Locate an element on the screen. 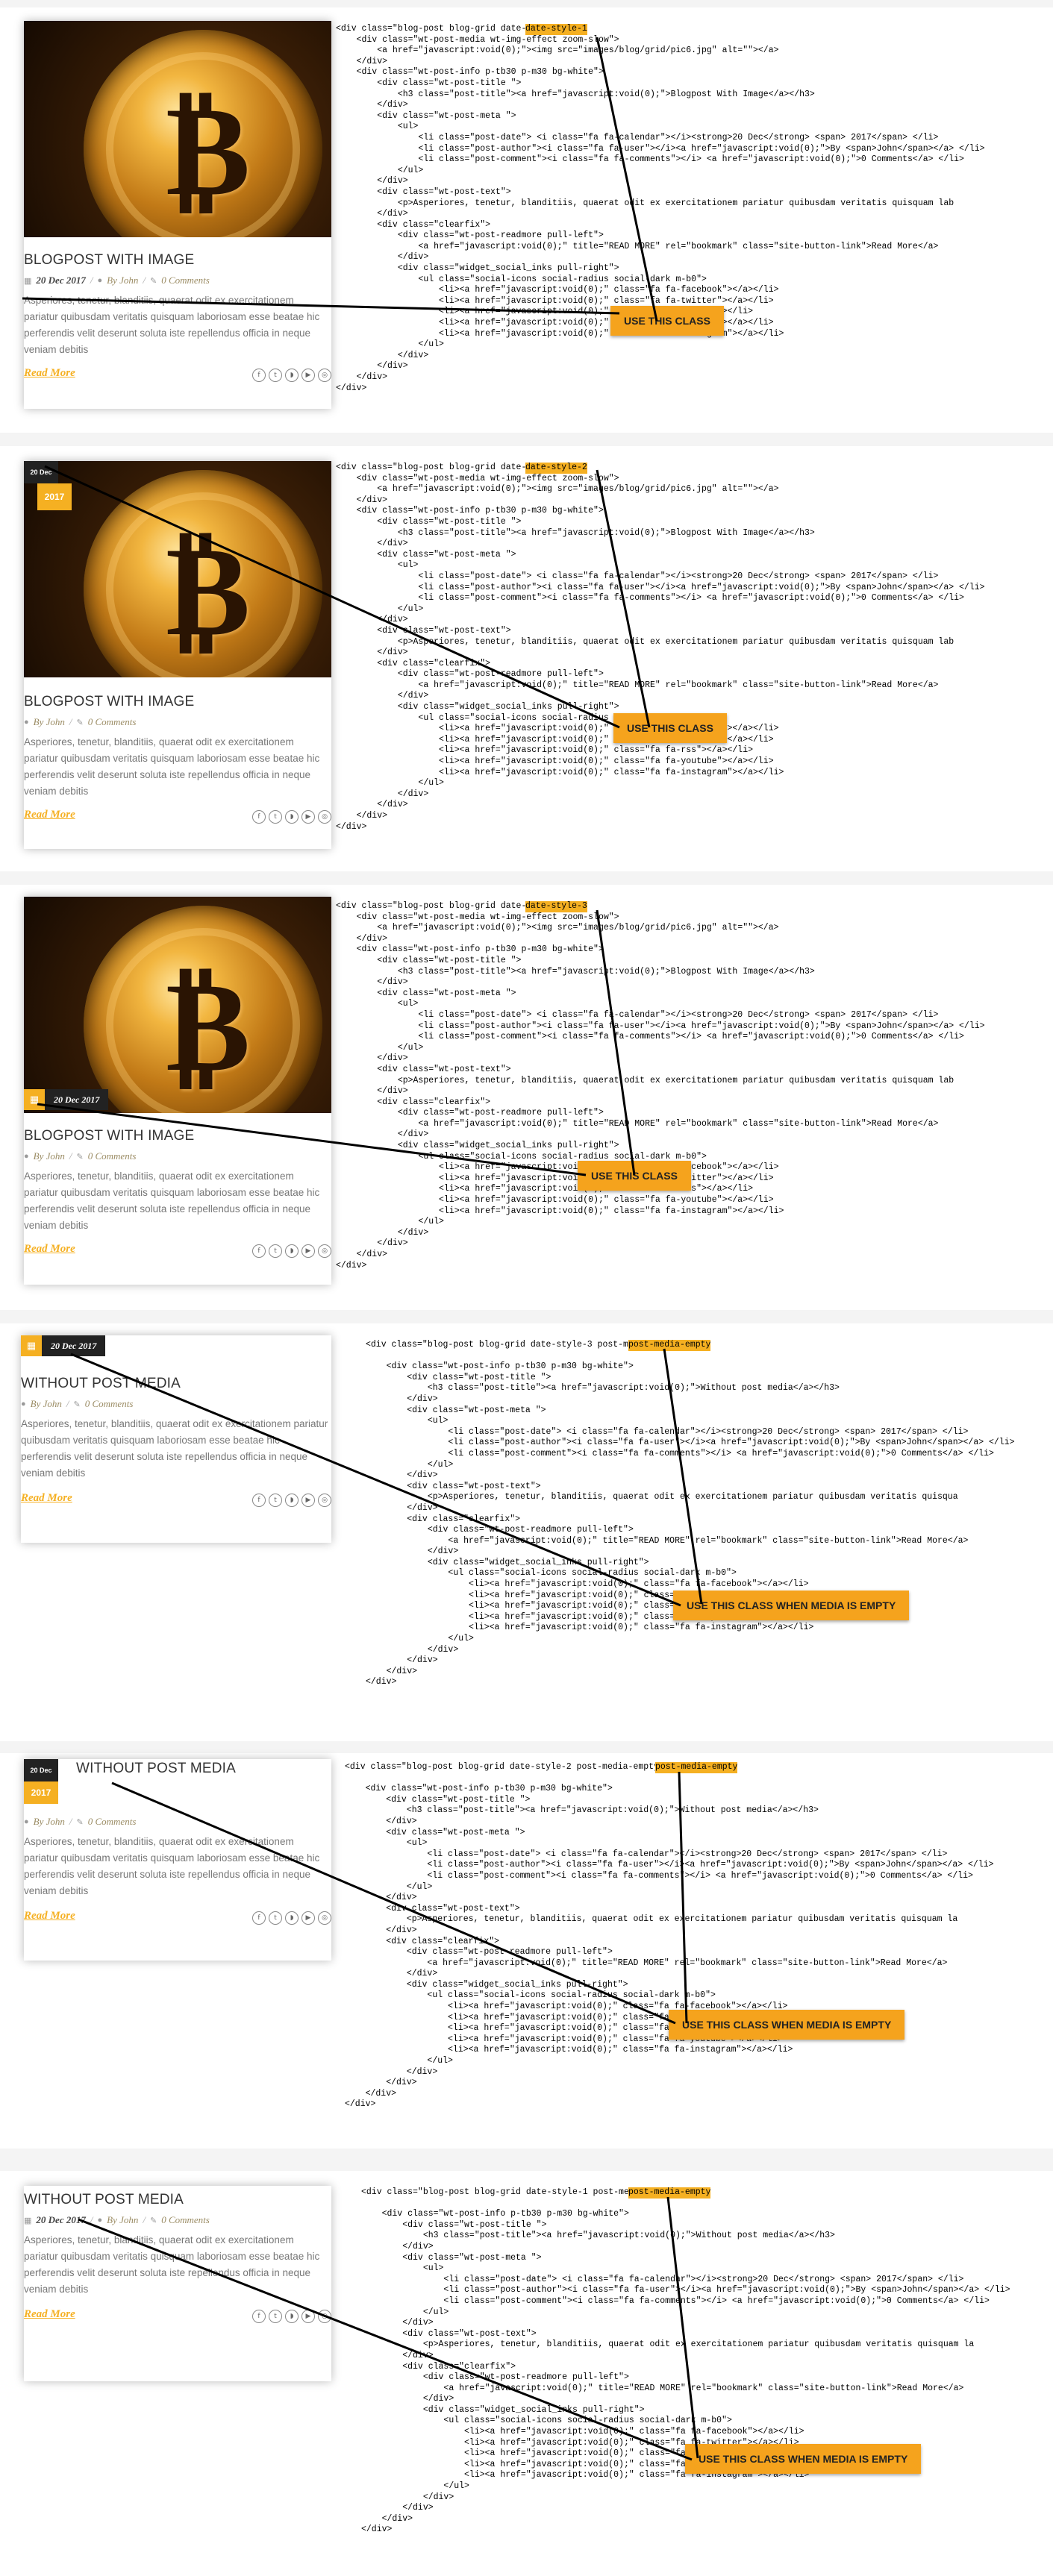  post-meta: ▦ 20 Dec 2017 / ● By John / ✎ 0 Comments is located at coordinates (117, 280).